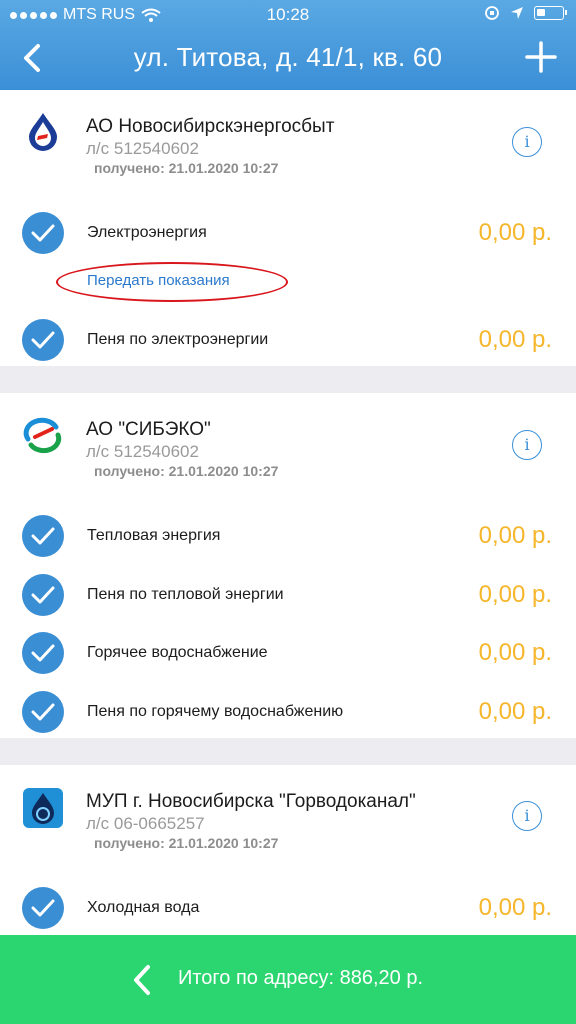 Image resolution: width=576 pixels, height=1024 pixels. I want to click on service-row: Пеня по тепловой энергии 0,00 р., so click(288, 595).